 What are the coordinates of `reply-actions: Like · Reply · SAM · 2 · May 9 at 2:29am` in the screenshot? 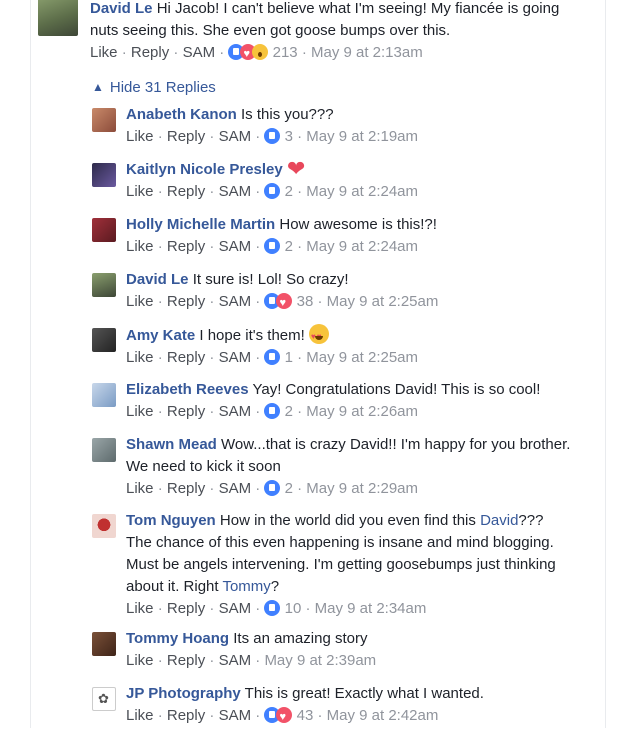 It's located at (272, 488).